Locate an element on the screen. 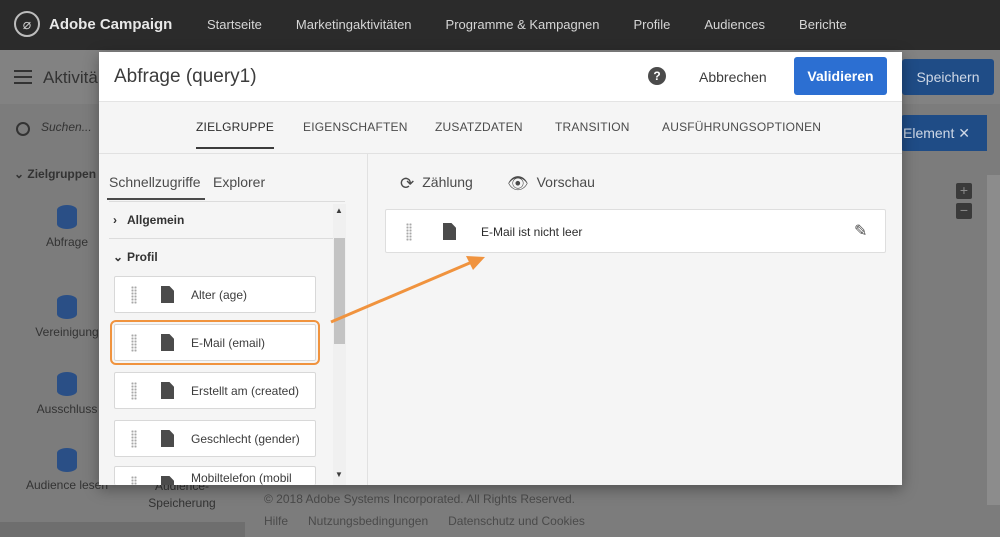 This screenshot has height=537, width=1000. count-button: ⟳ Zählung is located at coordinates (436, 184).